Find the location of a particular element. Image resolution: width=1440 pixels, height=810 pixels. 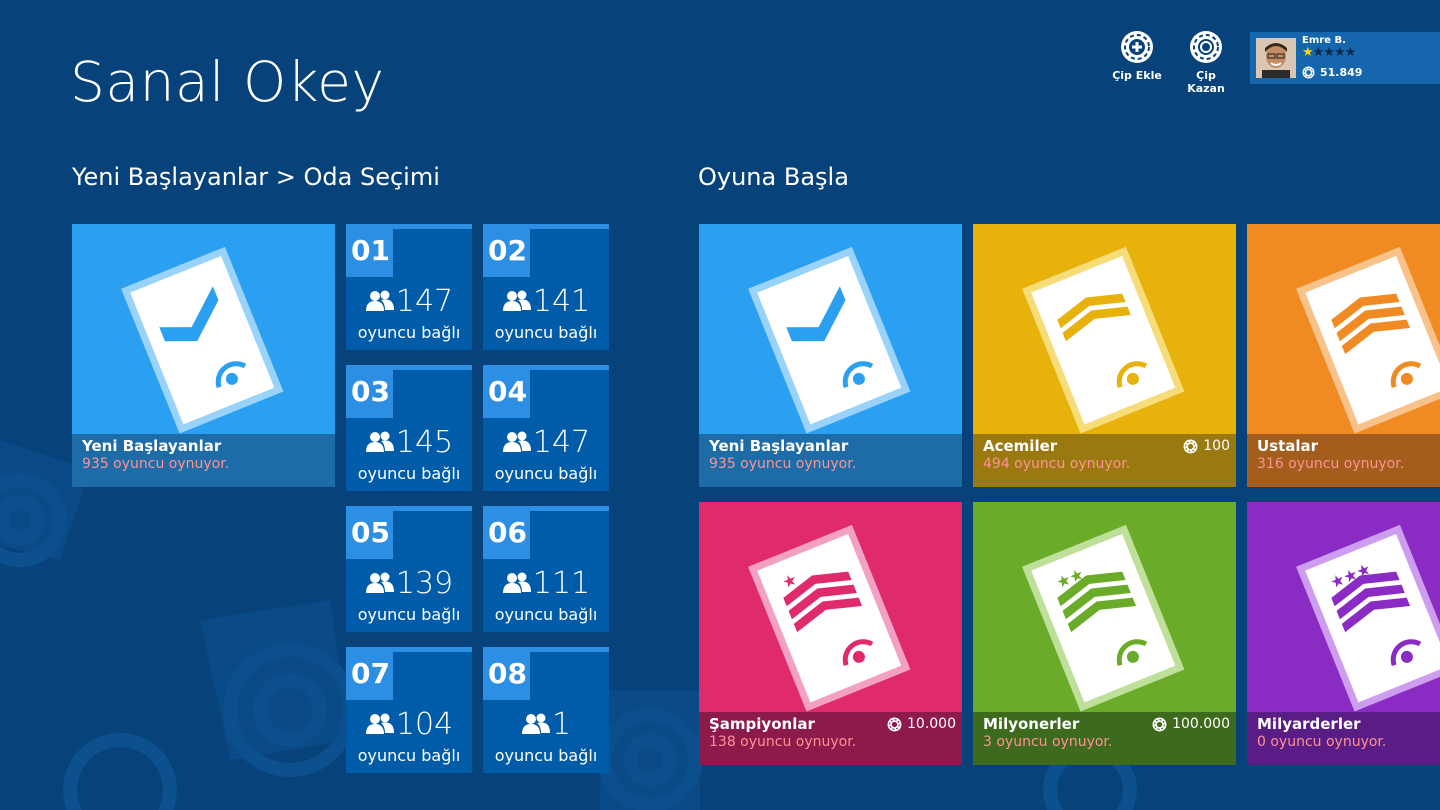

level-entry-chips: 100.000 is located at coordinates (1191, 724).